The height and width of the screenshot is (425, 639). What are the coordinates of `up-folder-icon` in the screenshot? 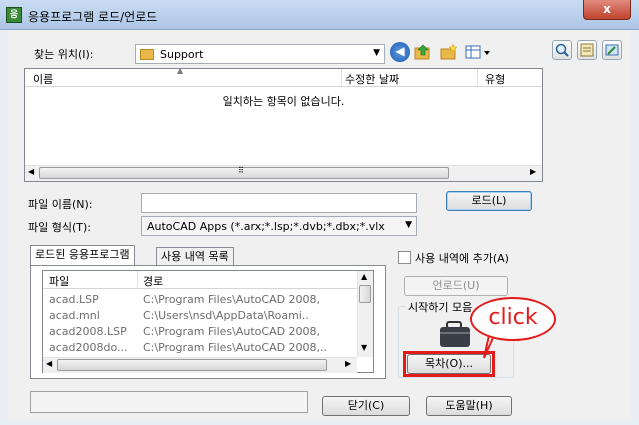 It's located at (423, 52).